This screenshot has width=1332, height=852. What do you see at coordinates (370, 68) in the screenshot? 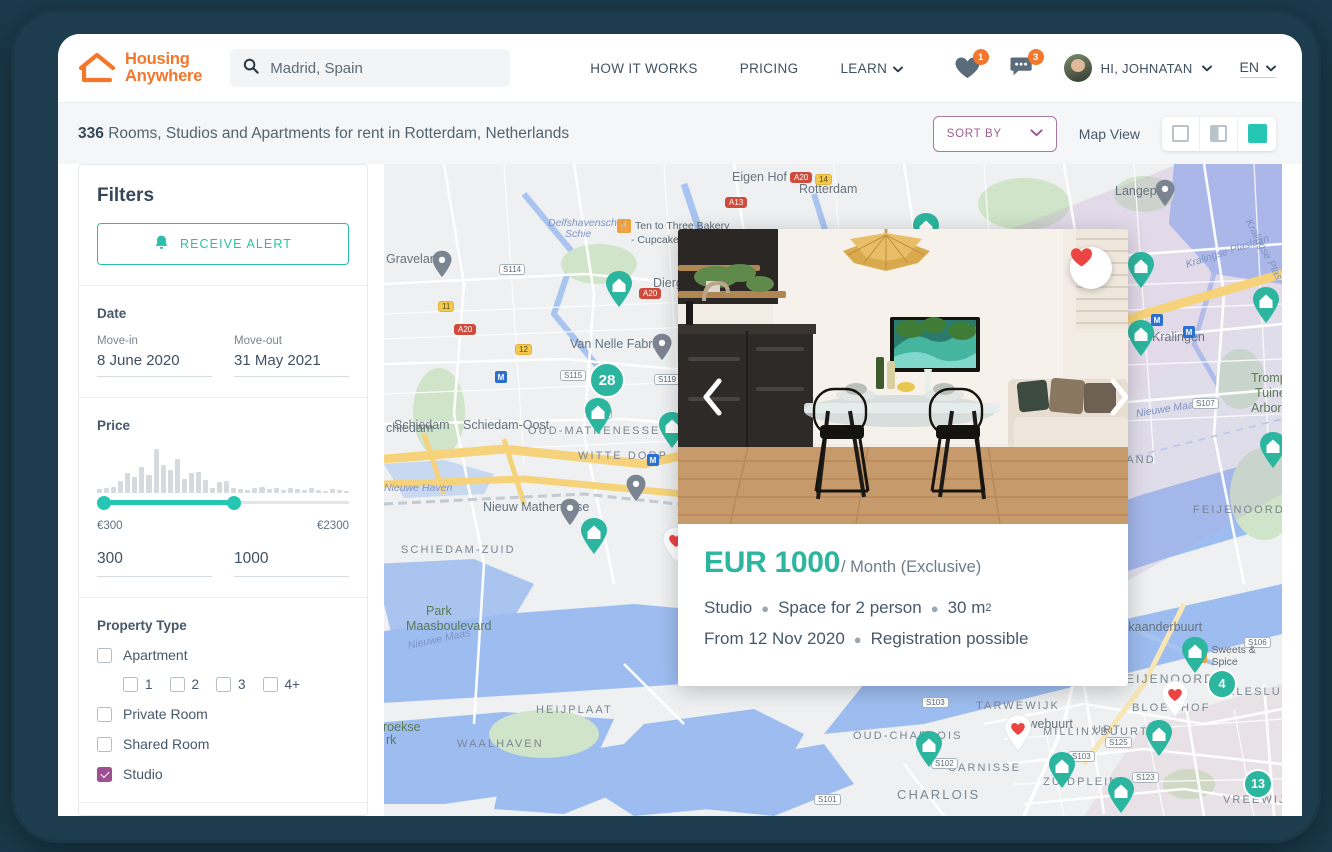
I see `search-input: Madrid, Spain` at bounding box center [370, 68].